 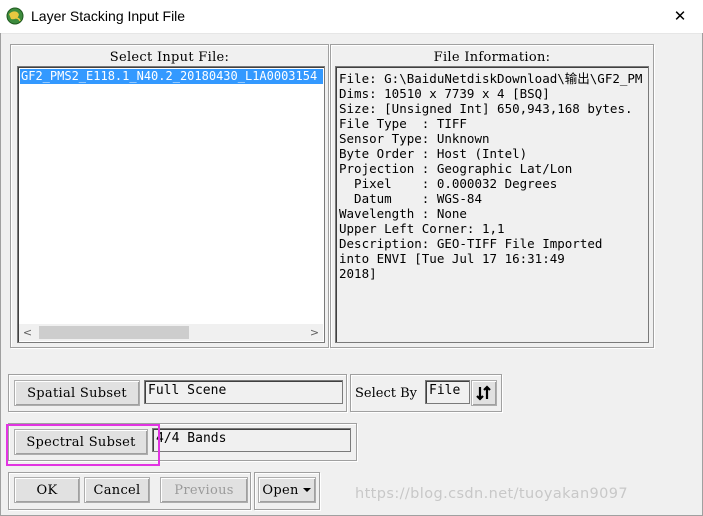 I want to click on open-button: Open, so click(x=287, y=490).